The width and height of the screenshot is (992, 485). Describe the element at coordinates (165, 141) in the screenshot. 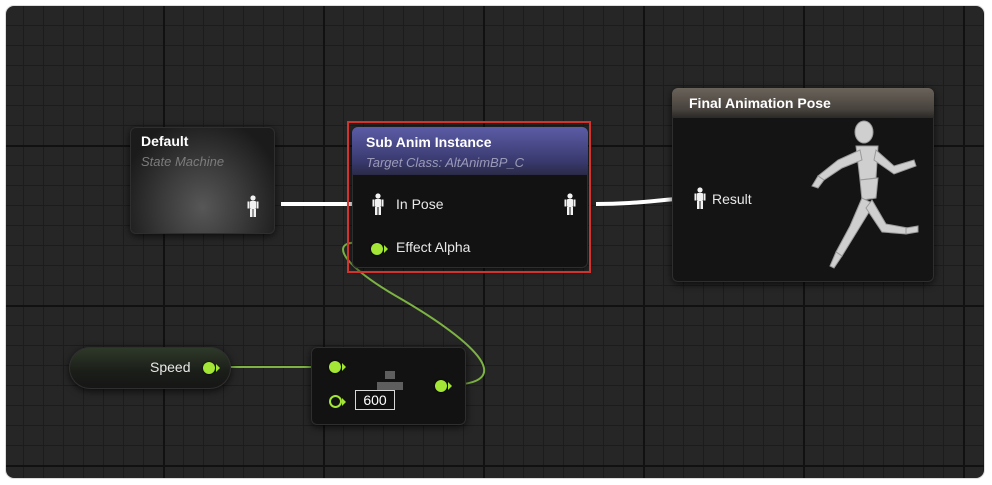

I see `node-title: Default` at that location.